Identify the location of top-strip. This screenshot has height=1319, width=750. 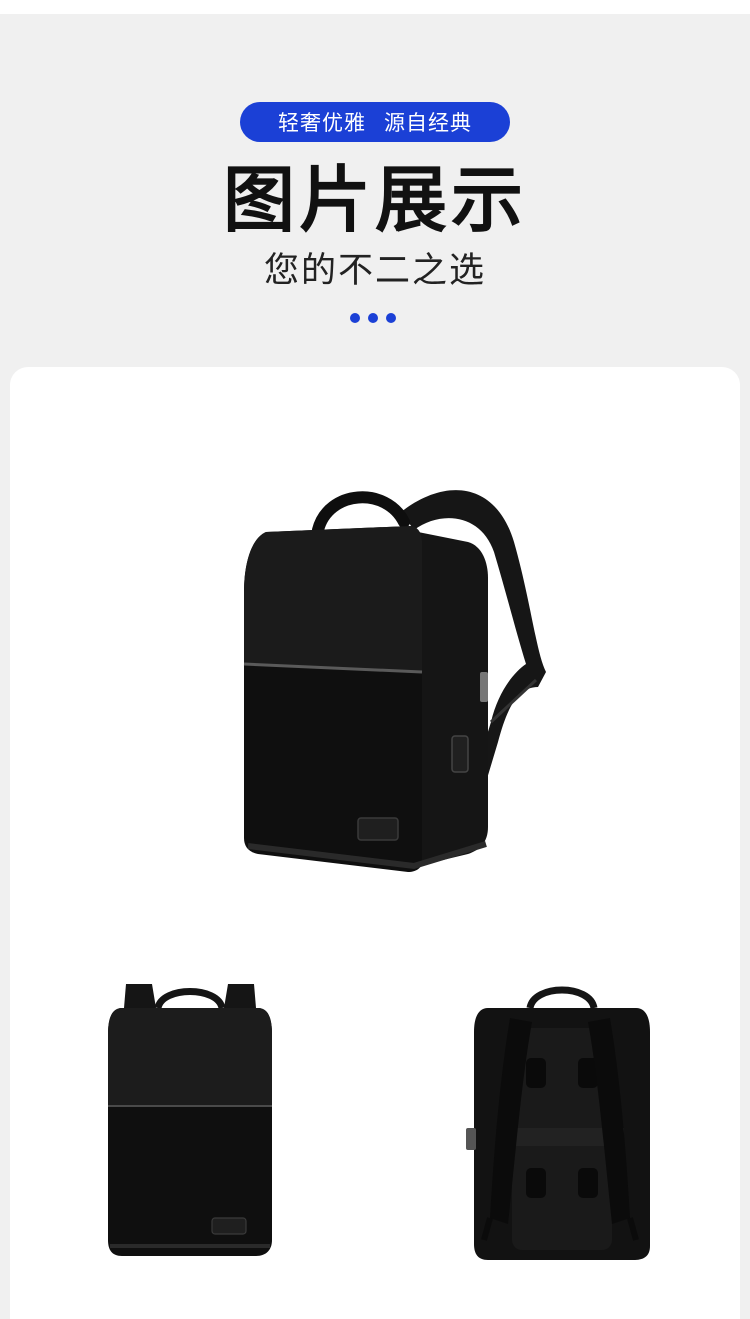
(375, 7).